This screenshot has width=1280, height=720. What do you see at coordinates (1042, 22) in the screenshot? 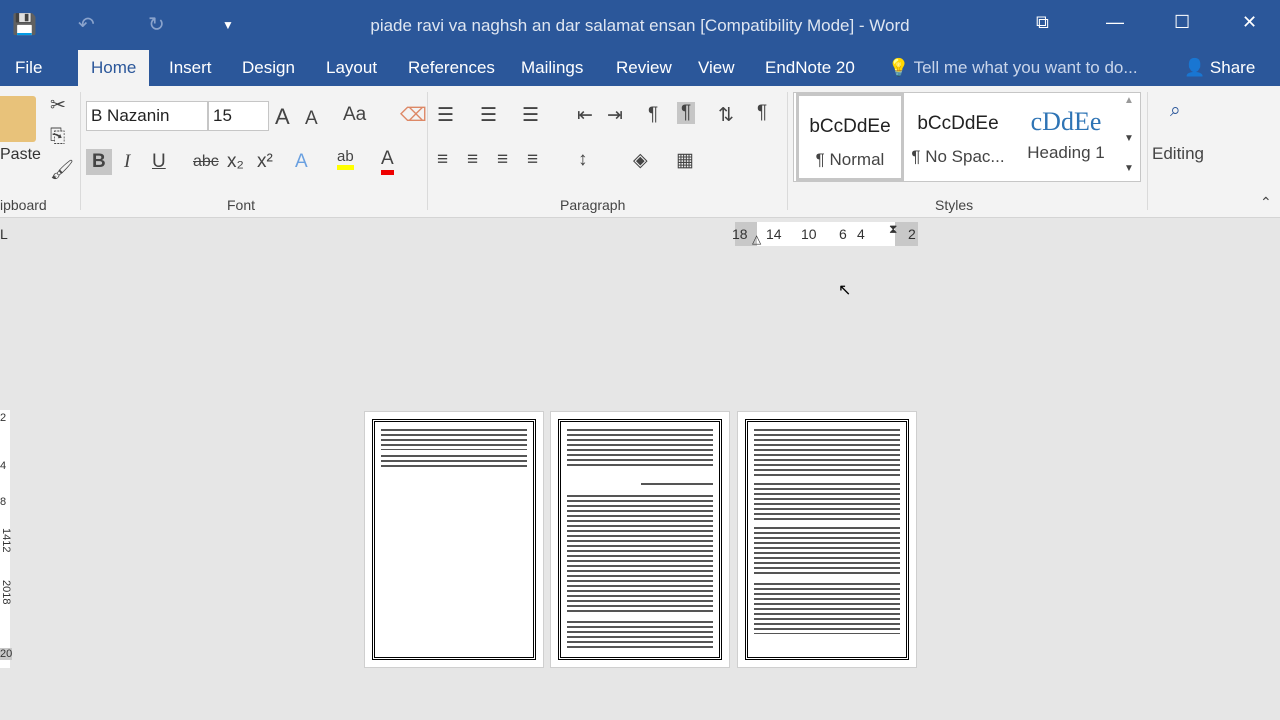
I see `ribbon-display-icon: ⧉` at bounding box center [1042, 22].